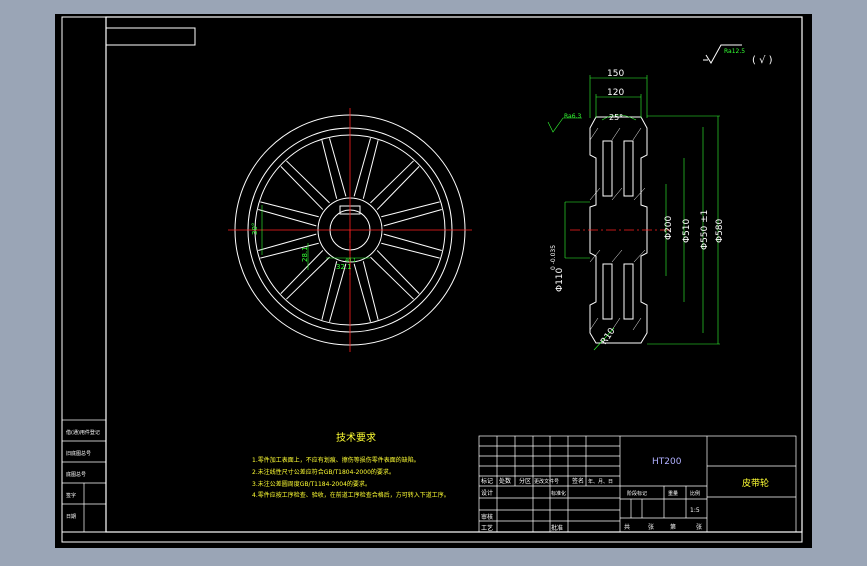 The width and height of the screenshot is (867, 566). What do you see at coordinates (616, 117) in the screenshot?
I see `dim-groove-angle: 25°` at bounding box center [616, 117].